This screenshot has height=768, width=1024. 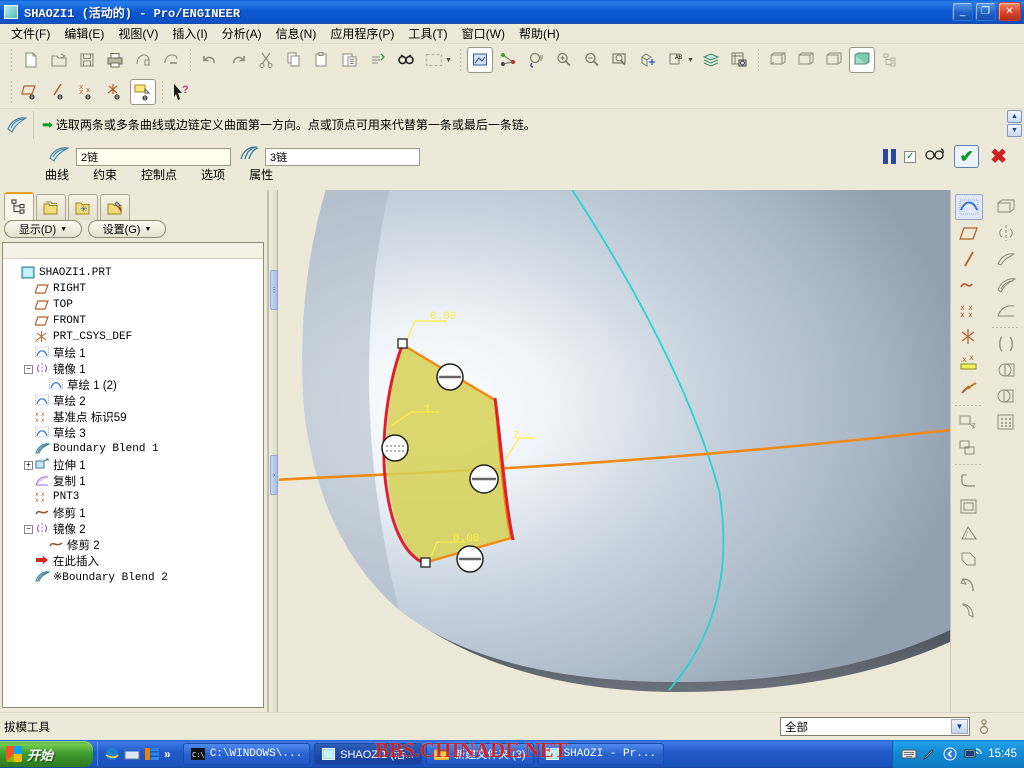 What do you see at coordinates (296, 33) in the screenshot?
I see `menu-item-5: 信息(N)` at bounding box center [296, 33].